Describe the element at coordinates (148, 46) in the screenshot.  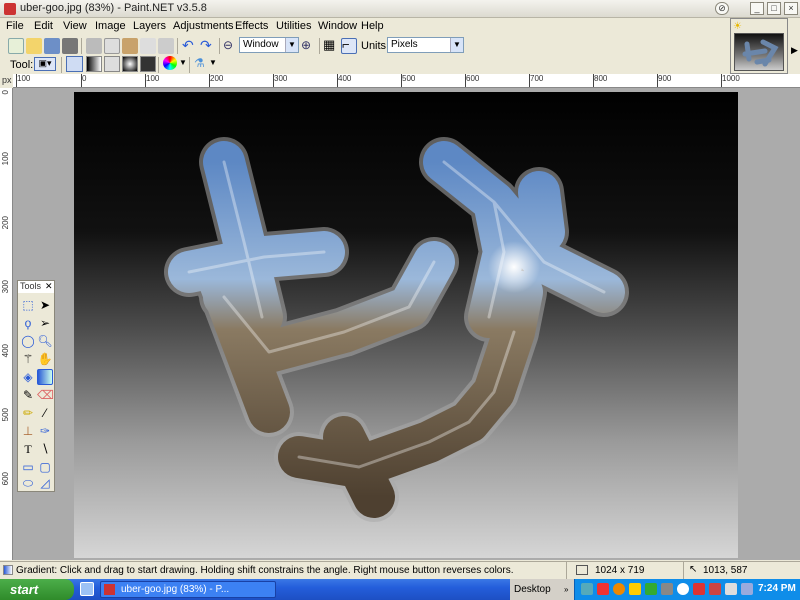
I see `crop-icon` at that location.